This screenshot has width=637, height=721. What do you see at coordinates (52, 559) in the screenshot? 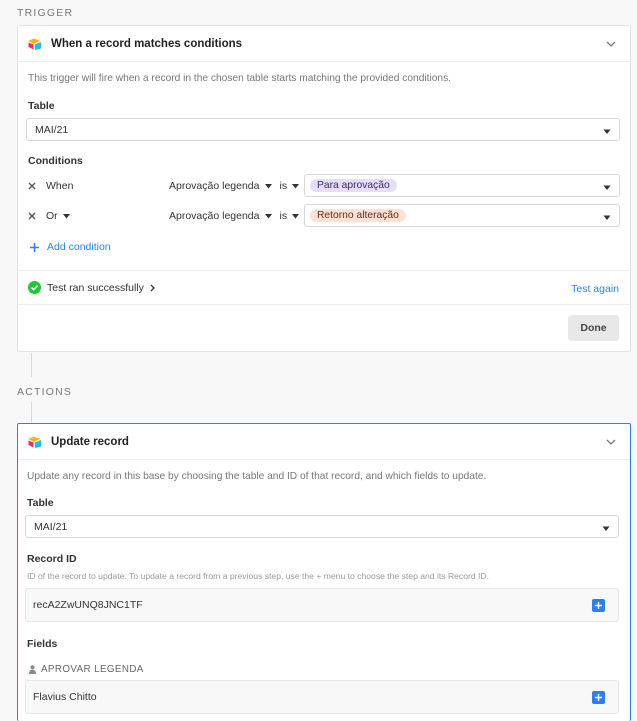
I see `record-id-label: Record ID` at bounding box center [52, 559].